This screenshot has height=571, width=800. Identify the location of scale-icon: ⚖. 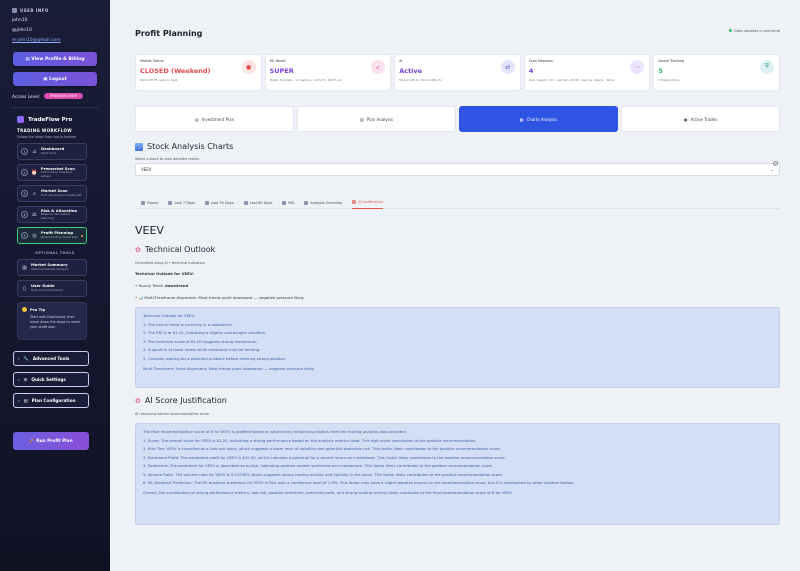
(34, 214).